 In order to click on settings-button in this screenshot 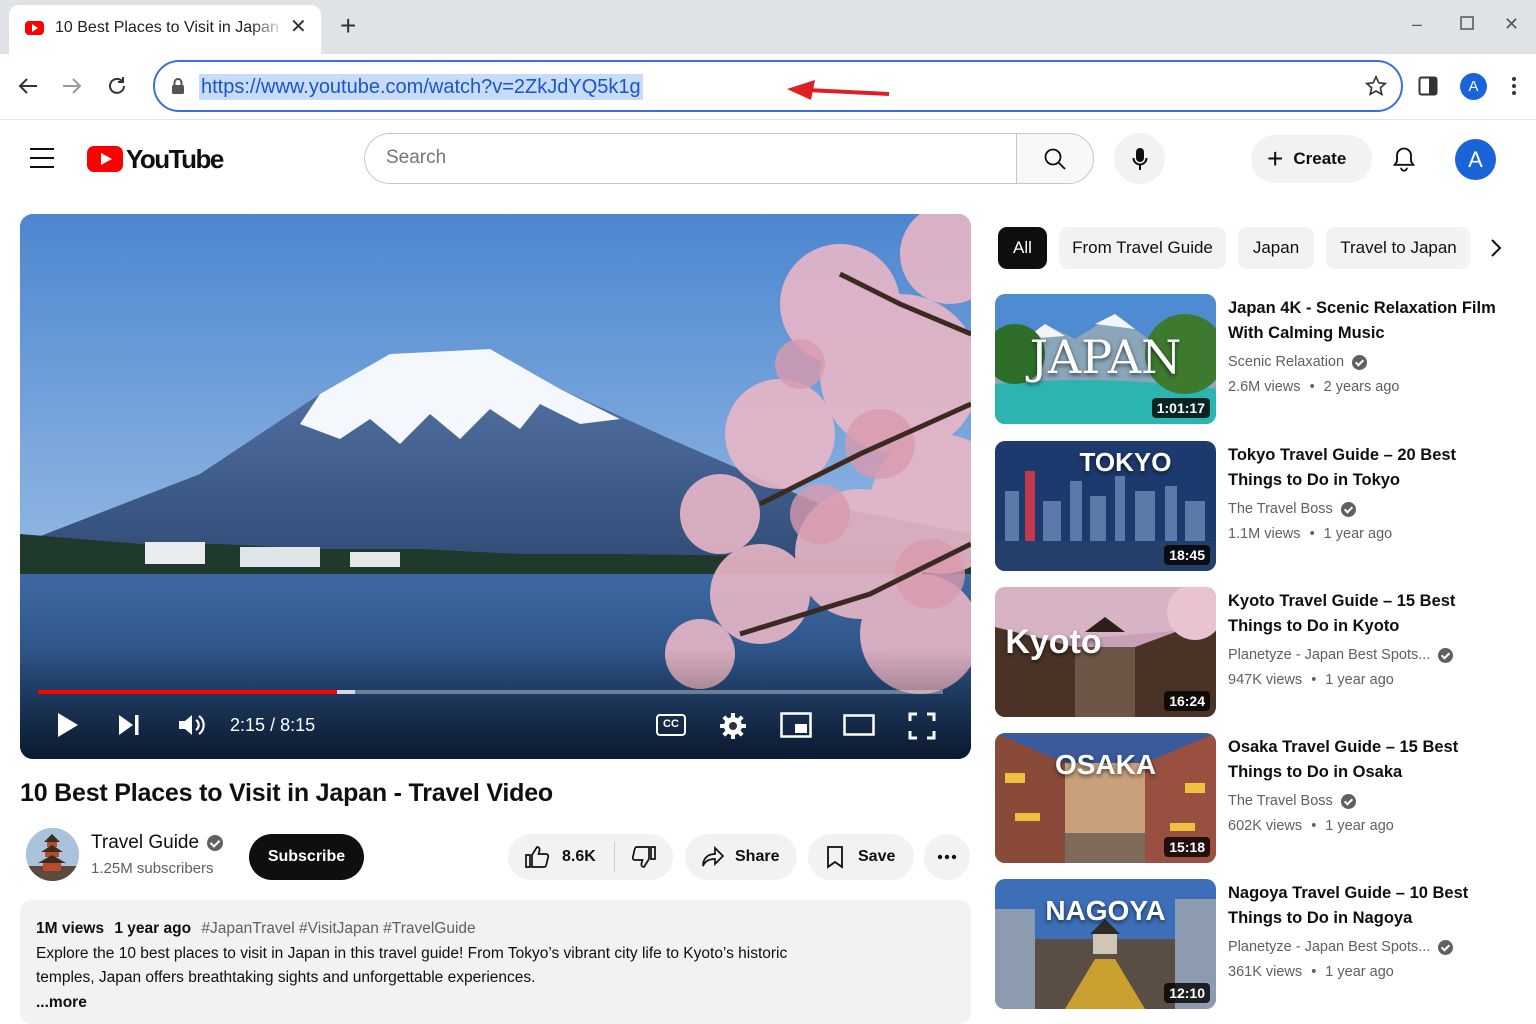, I will do `click(733, 726)`.